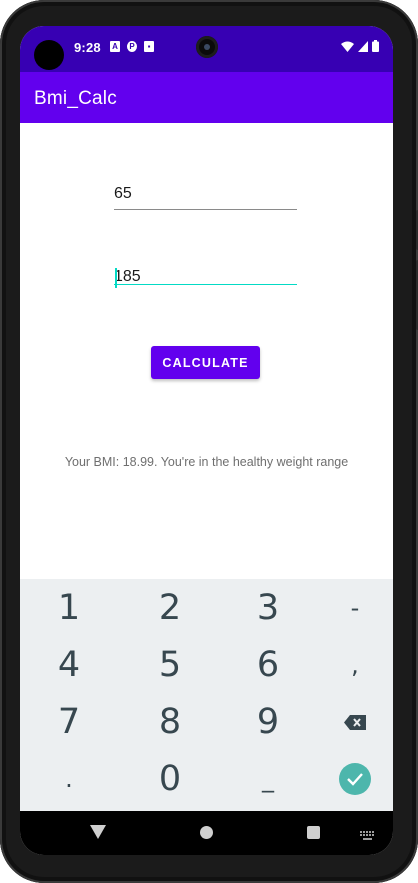 The height and width of the screenshot is (883, 418). I want to click on backspace-icon, so click(355, 722).